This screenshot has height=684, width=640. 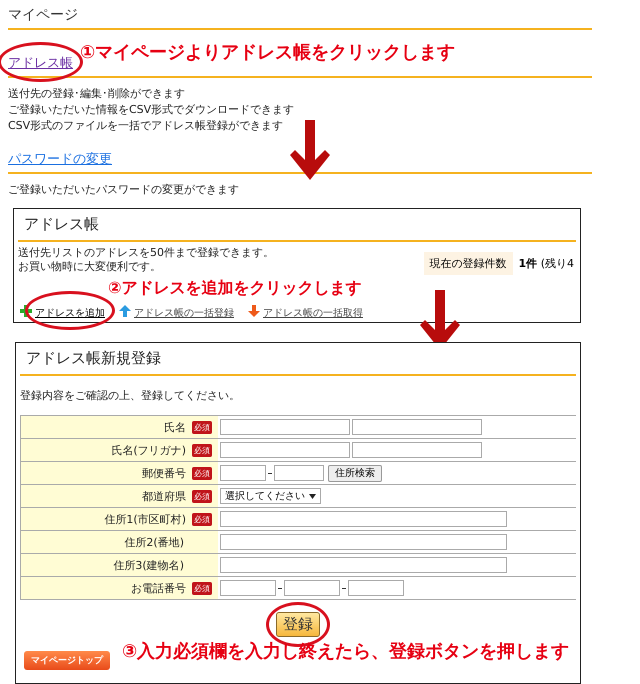 What do you see at coordinates (40, 63) in the screenshot?
I see `section-link: アドレス帳` at bounding box center [40, 63].